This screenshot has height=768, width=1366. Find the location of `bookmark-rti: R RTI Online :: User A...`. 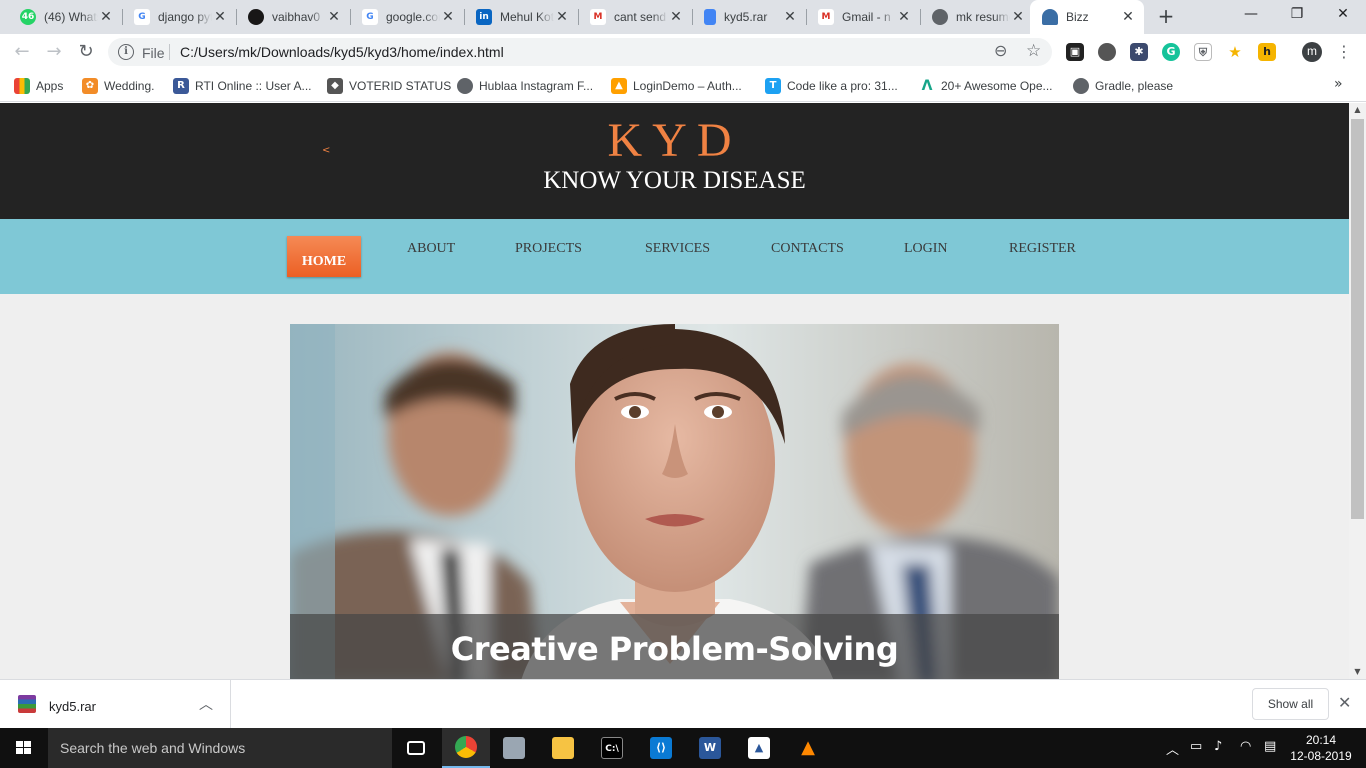

bookmark-rti: R RTI Online :: User A... is located at coordinates (242, 86).